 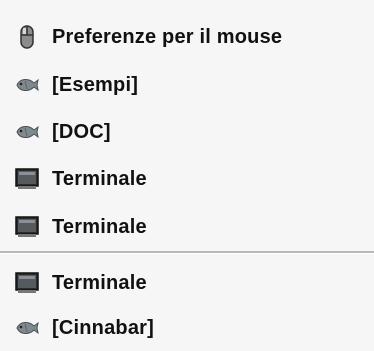 I want to click on menu-item-terminale-3: Terminale, so click(x=187, y=283).